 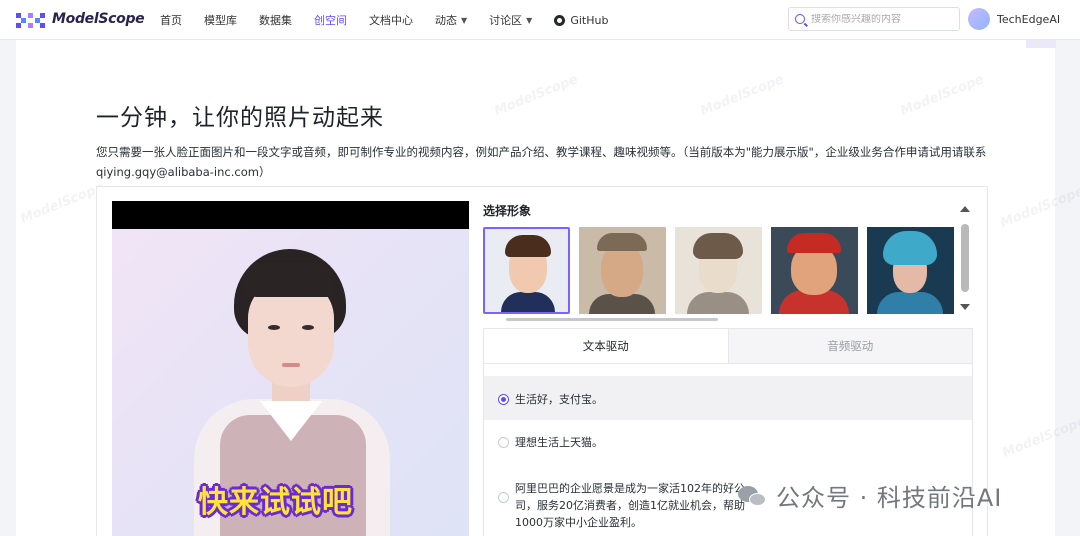 What do you see at coordinates (800, 19) in the screenshot?
I see `search-icon` at bounding box center [800, 19].